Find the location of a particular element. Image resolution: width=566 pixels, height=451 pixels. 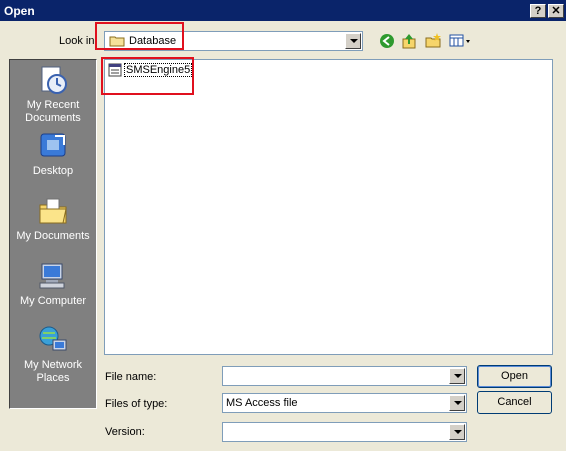

place-label-line2: Documents is located at coordinates (53, 118).